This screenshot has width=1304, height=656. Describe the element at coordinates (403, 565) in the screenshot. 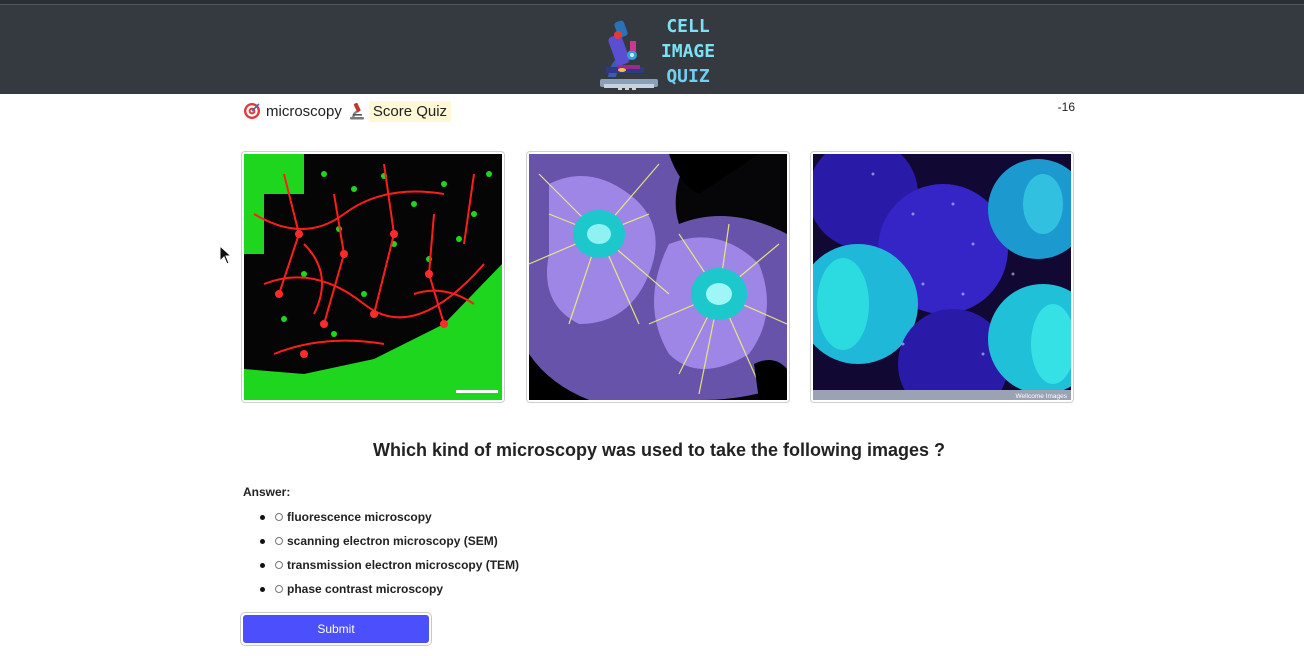

I see `answer-option-label: transmission electron microscopy (TEM)` at that location.